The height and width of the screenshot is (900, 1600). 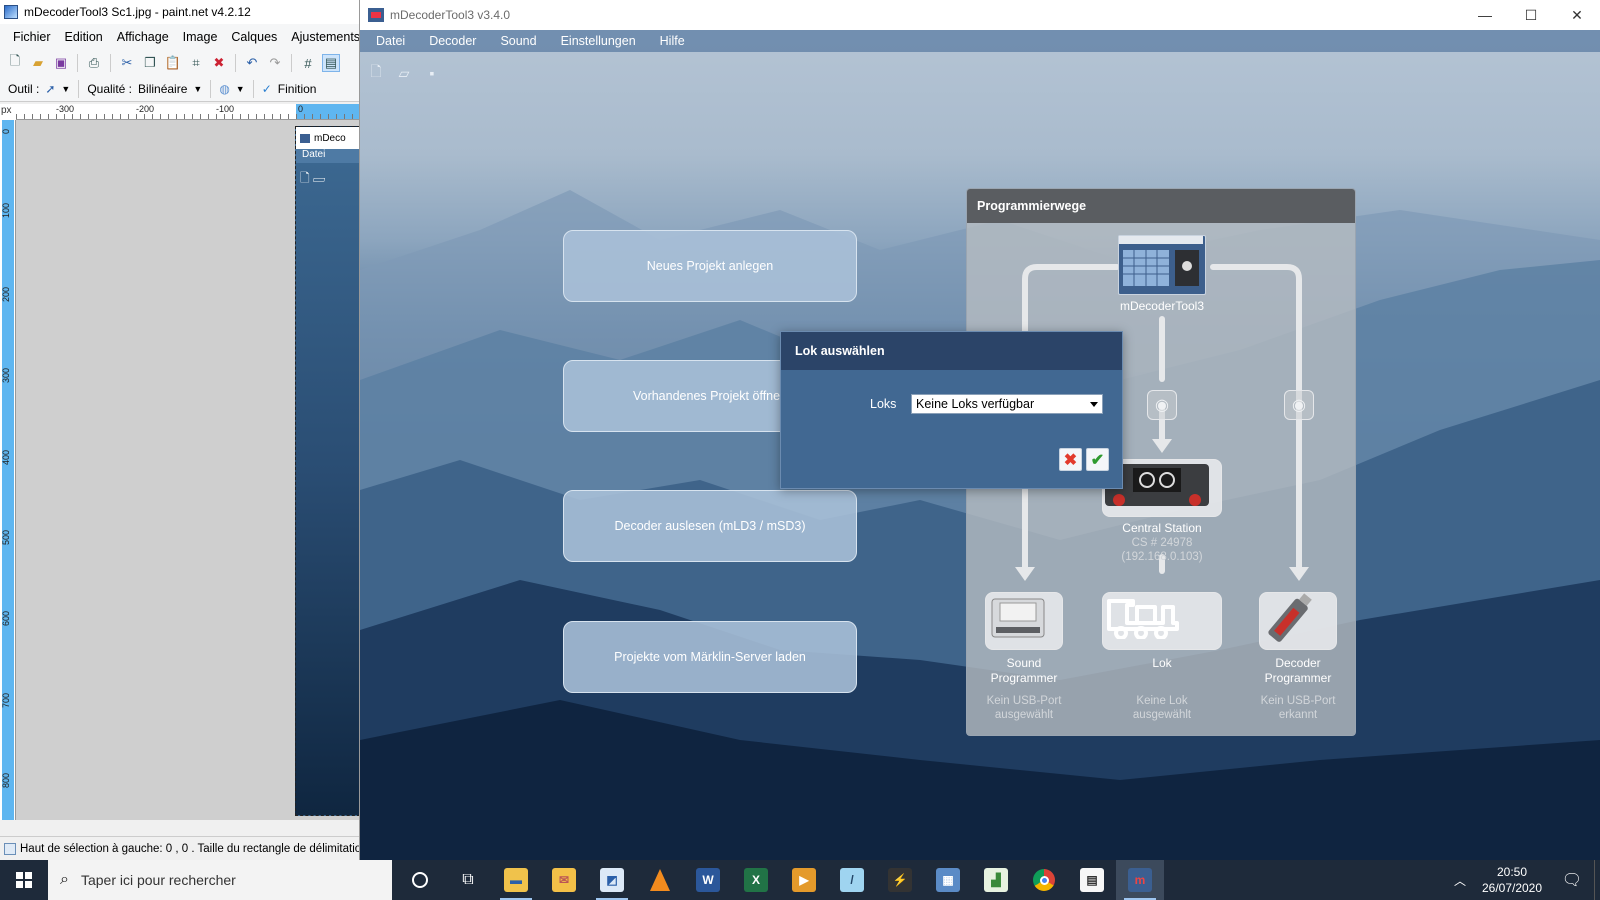 What do you see at coordinates (38, 63) in the screenshot?
I see `open-folder-icon: ▰` at bounding box center [38, 63].